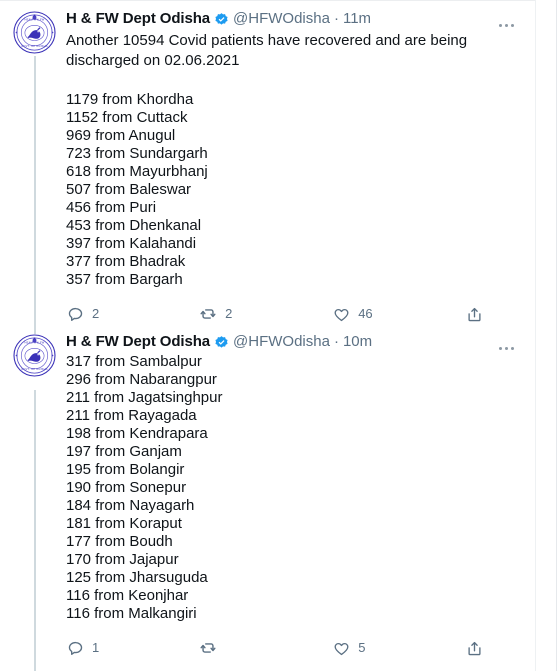 The height and width of the screenshot is (671, 557). Describe the element at coordinates (132, 648) in the screenshot. I see `reply-button: 1` at that location.